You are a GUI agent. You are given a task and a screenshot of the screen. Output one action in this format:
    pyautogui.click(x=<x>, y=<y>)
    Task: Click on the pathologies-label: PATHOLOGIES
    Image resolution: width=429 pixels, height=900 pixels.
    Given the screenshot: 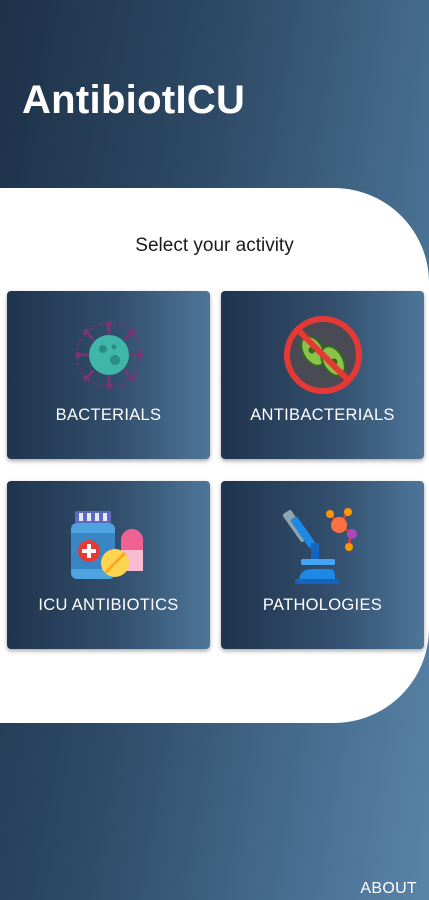 What is the action you would take?
    pyautogui.click(x=322, y=605)
    